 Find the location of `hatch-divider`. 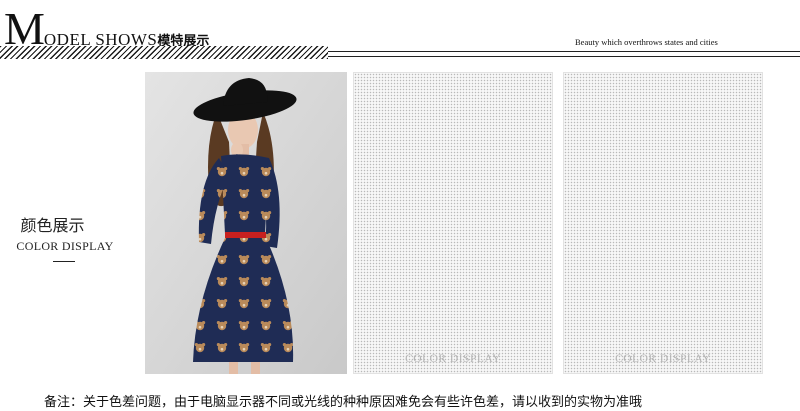

hatch-divider is located at coordinates (164, 52).